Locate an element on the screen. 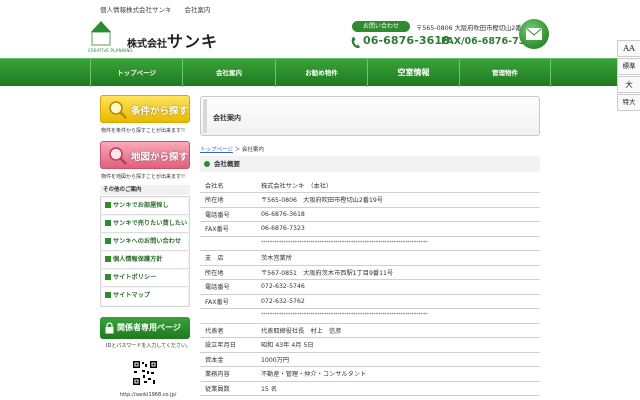 The height and width of the screenshot is (400, 640). nav-item-top: トップページ is located at coordinates (136, 73).